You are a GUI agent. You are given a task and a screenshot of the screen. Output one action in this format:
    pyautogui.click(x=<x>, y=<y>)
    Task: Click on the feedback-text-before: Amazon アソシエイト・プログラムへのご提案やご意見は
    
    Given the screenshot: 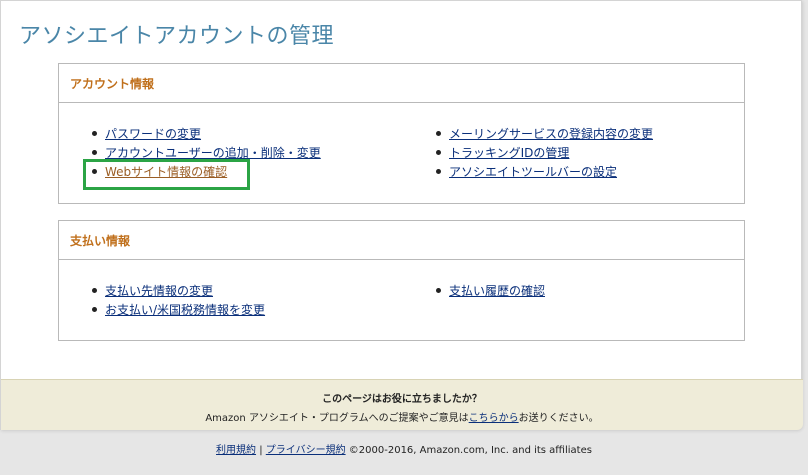 What is the action you would take?
    pyautogui.click(x=337, y=418)
    